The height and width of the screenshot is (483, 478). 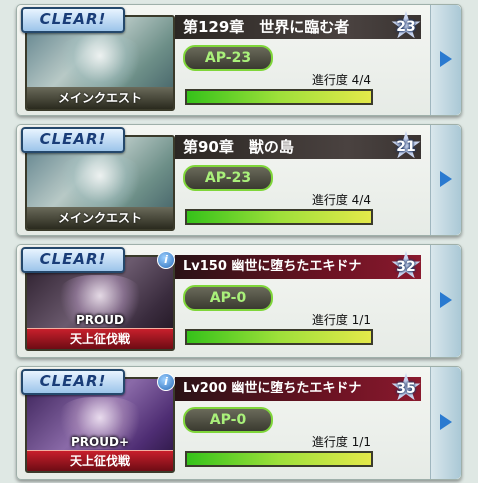 I want to click on star-level-badge: 21, so click(x=406, y=146).